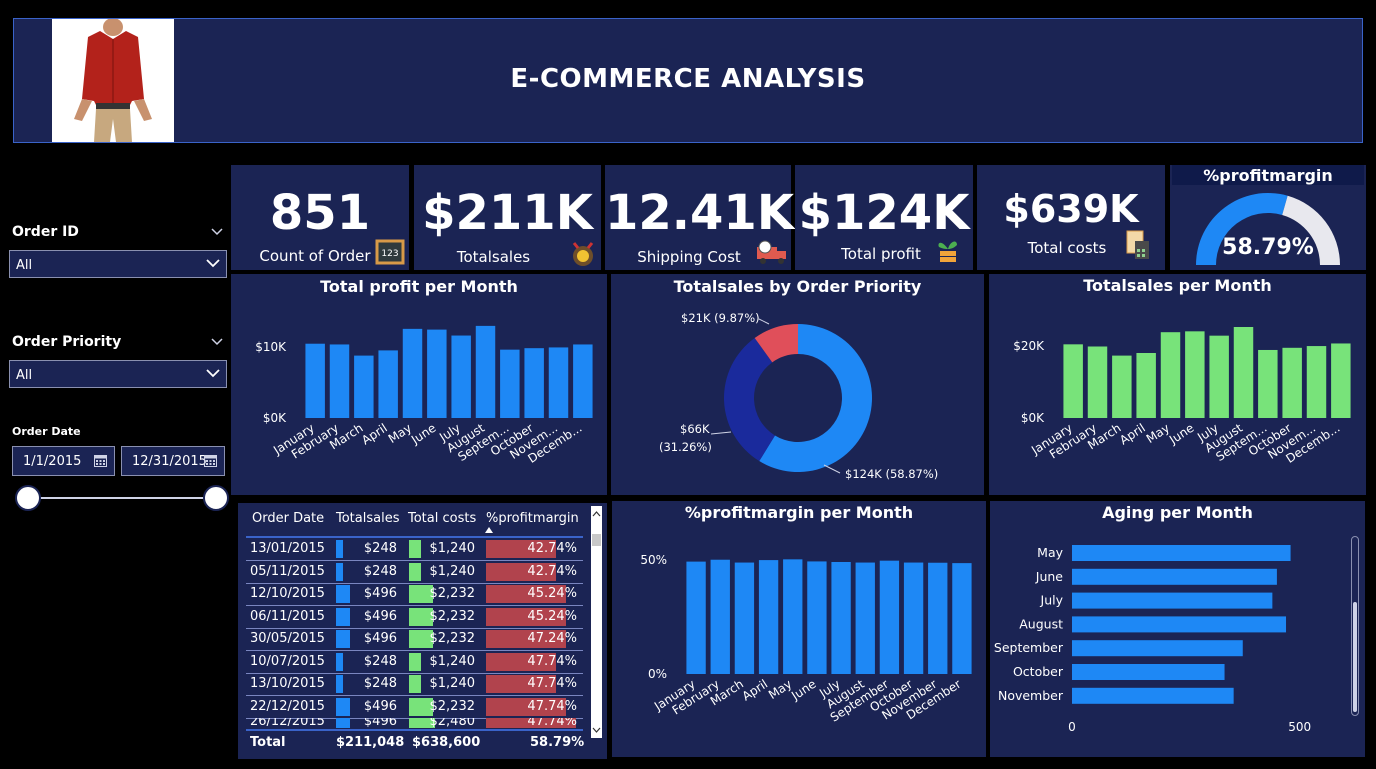  What do you see at coordinates (489, 530) in the screenshot?
I see `sort-ascending-icon` at bounding box center [489, 530].